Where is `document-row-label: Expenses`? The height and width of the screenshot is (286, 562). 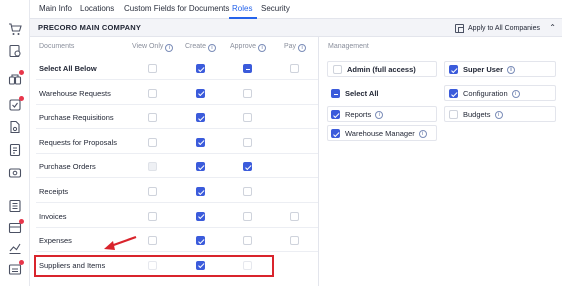
document-row-label: Expenses is located at coordinates (55, 241).